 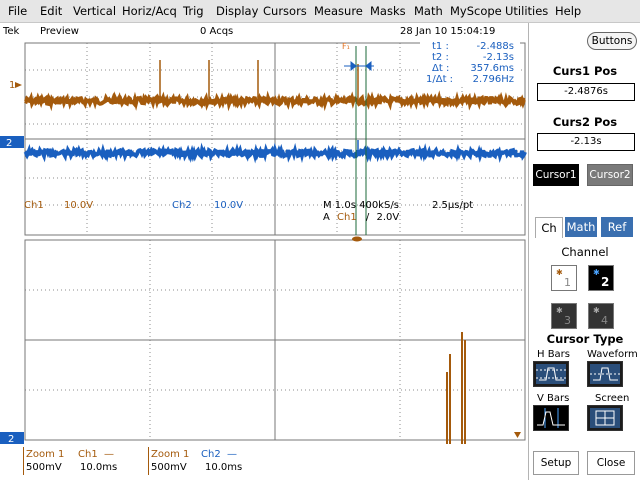 I want to click on zoom-readout-2: Zoom 1 Ch2 — 500mV 10.0ms, so click(x=206, y=461).